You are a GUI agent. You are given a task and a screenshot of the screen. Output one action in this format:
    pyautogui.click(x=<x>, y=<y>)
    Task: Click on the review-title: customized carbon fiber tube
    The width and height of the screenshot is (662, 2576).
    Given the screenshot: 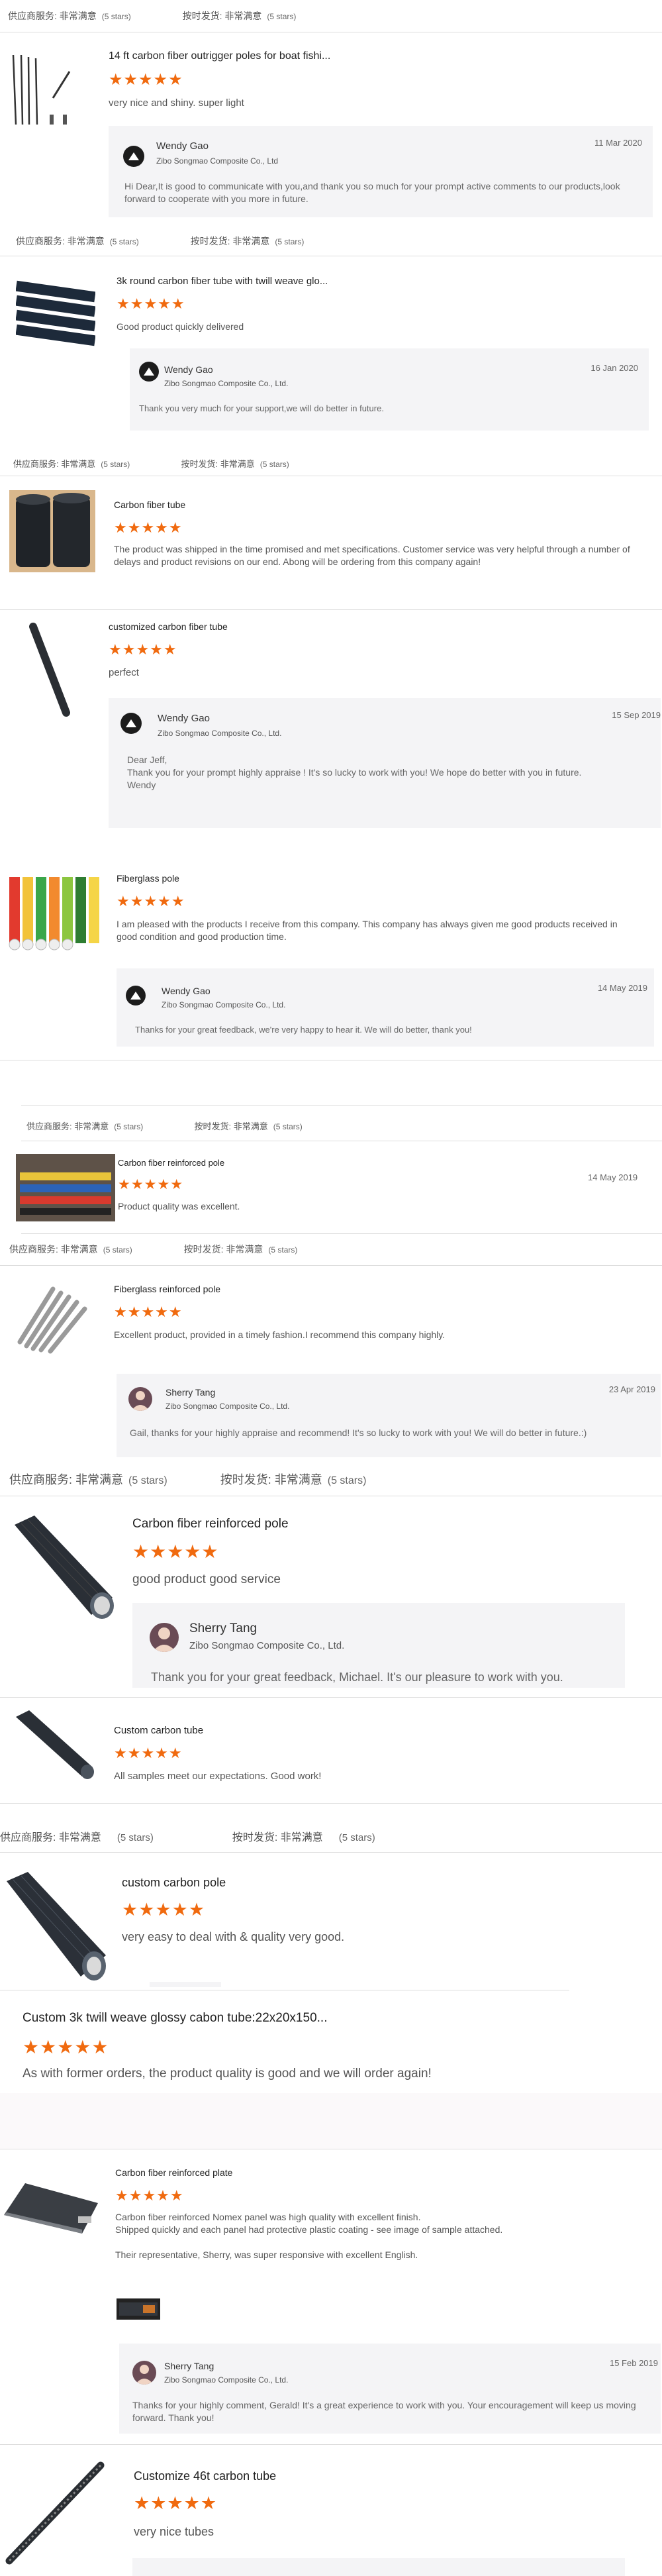 What is the action you would take?
    pyautogui.click(x=169, y=626)
    